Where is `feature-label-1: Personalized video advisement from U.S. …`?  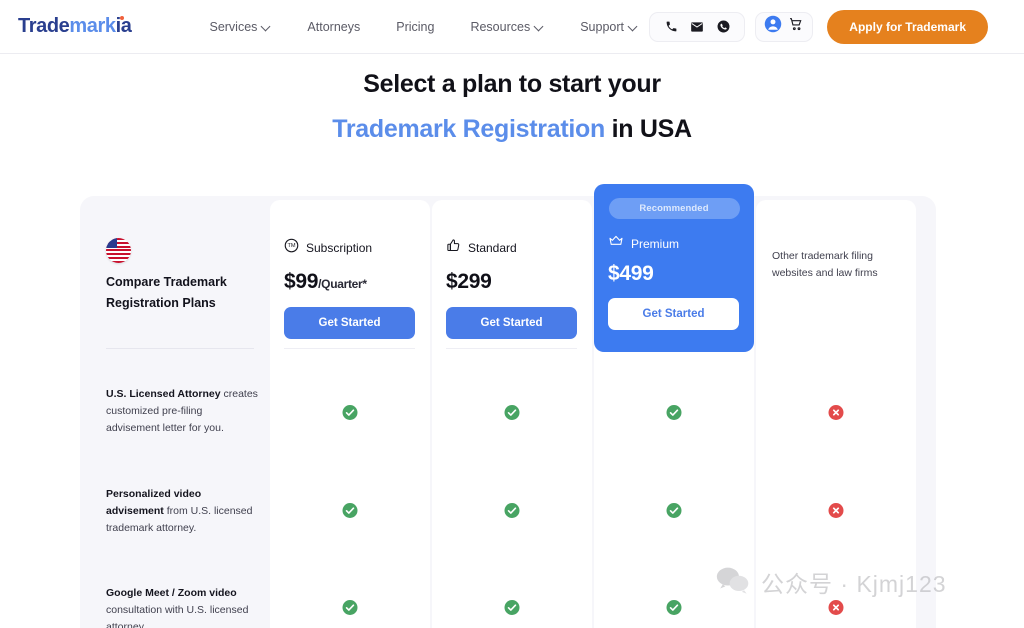 feature-label-1: Personalized video advisement from U.S. … is located at coordinates (182, 511).